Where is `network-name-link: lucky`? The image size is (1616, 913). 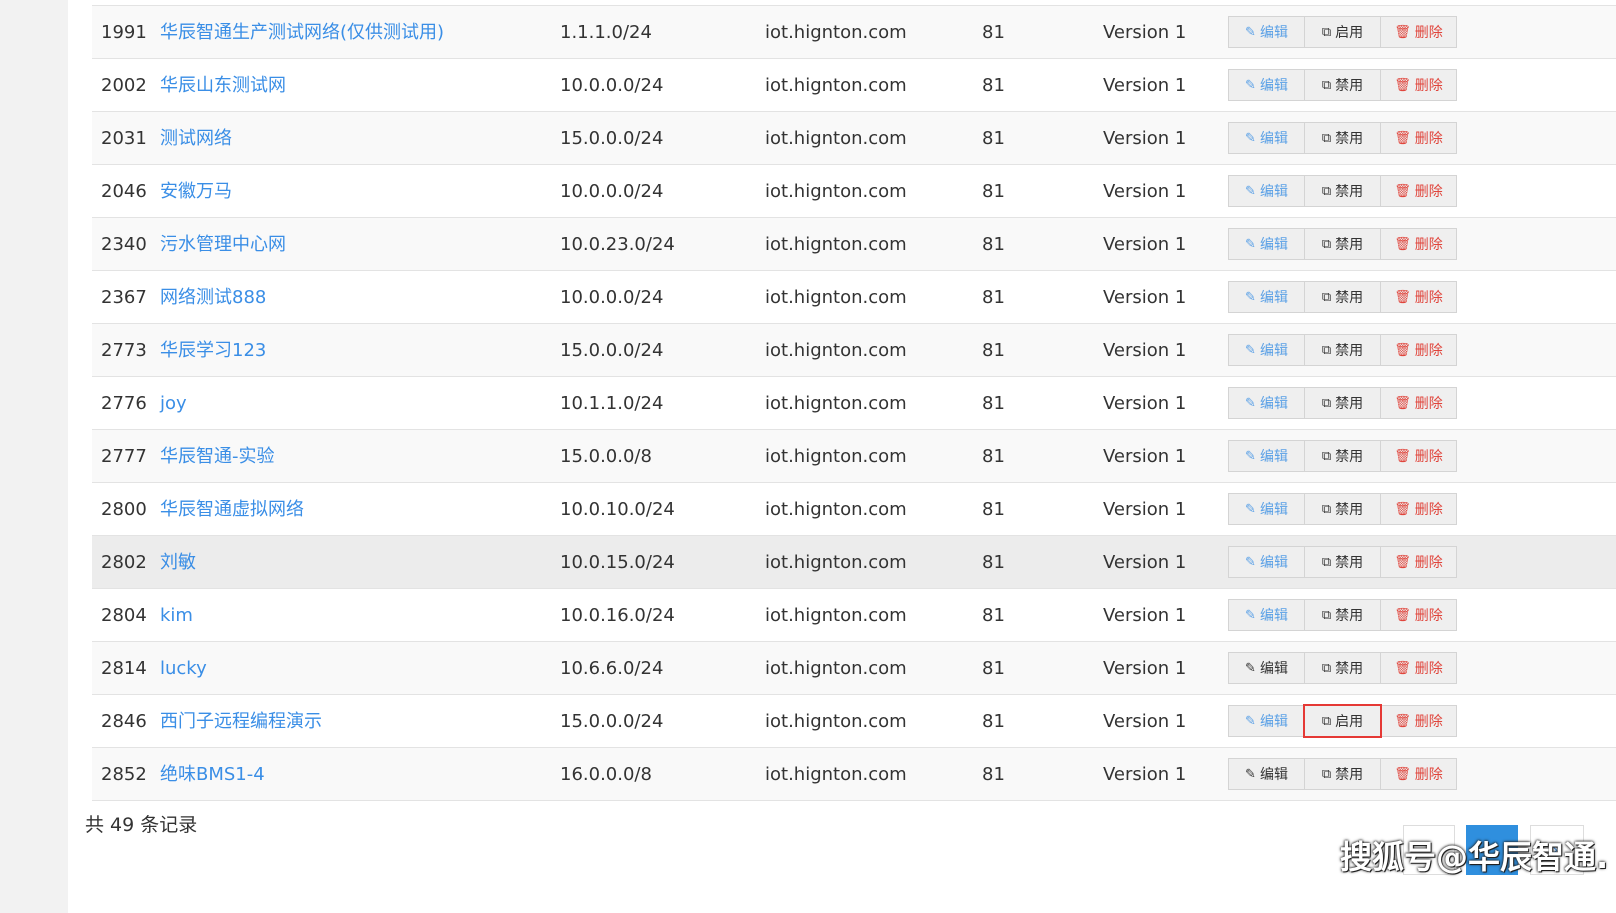 network-name-link: lucky is located at coordinates (183, 668).